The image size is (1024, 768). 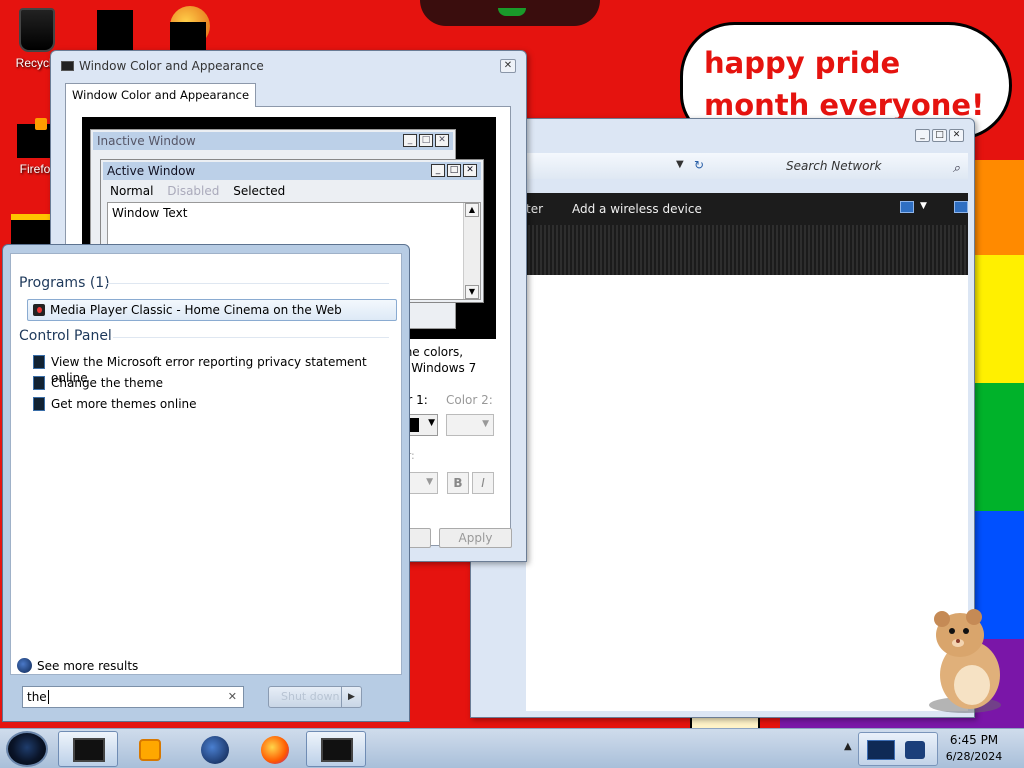 What do you see at coordinates (637, 209) in the screenshot?
I see `command-add-wireless-device: Add a wireless device` at bounding box center [637, 209].